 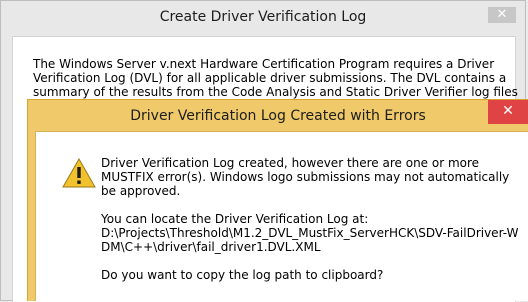 What do you see at coordinates (508, 112) in the screenshot?
I see `dvl-error-close-button: ✕` at bounding box center [508, 112].